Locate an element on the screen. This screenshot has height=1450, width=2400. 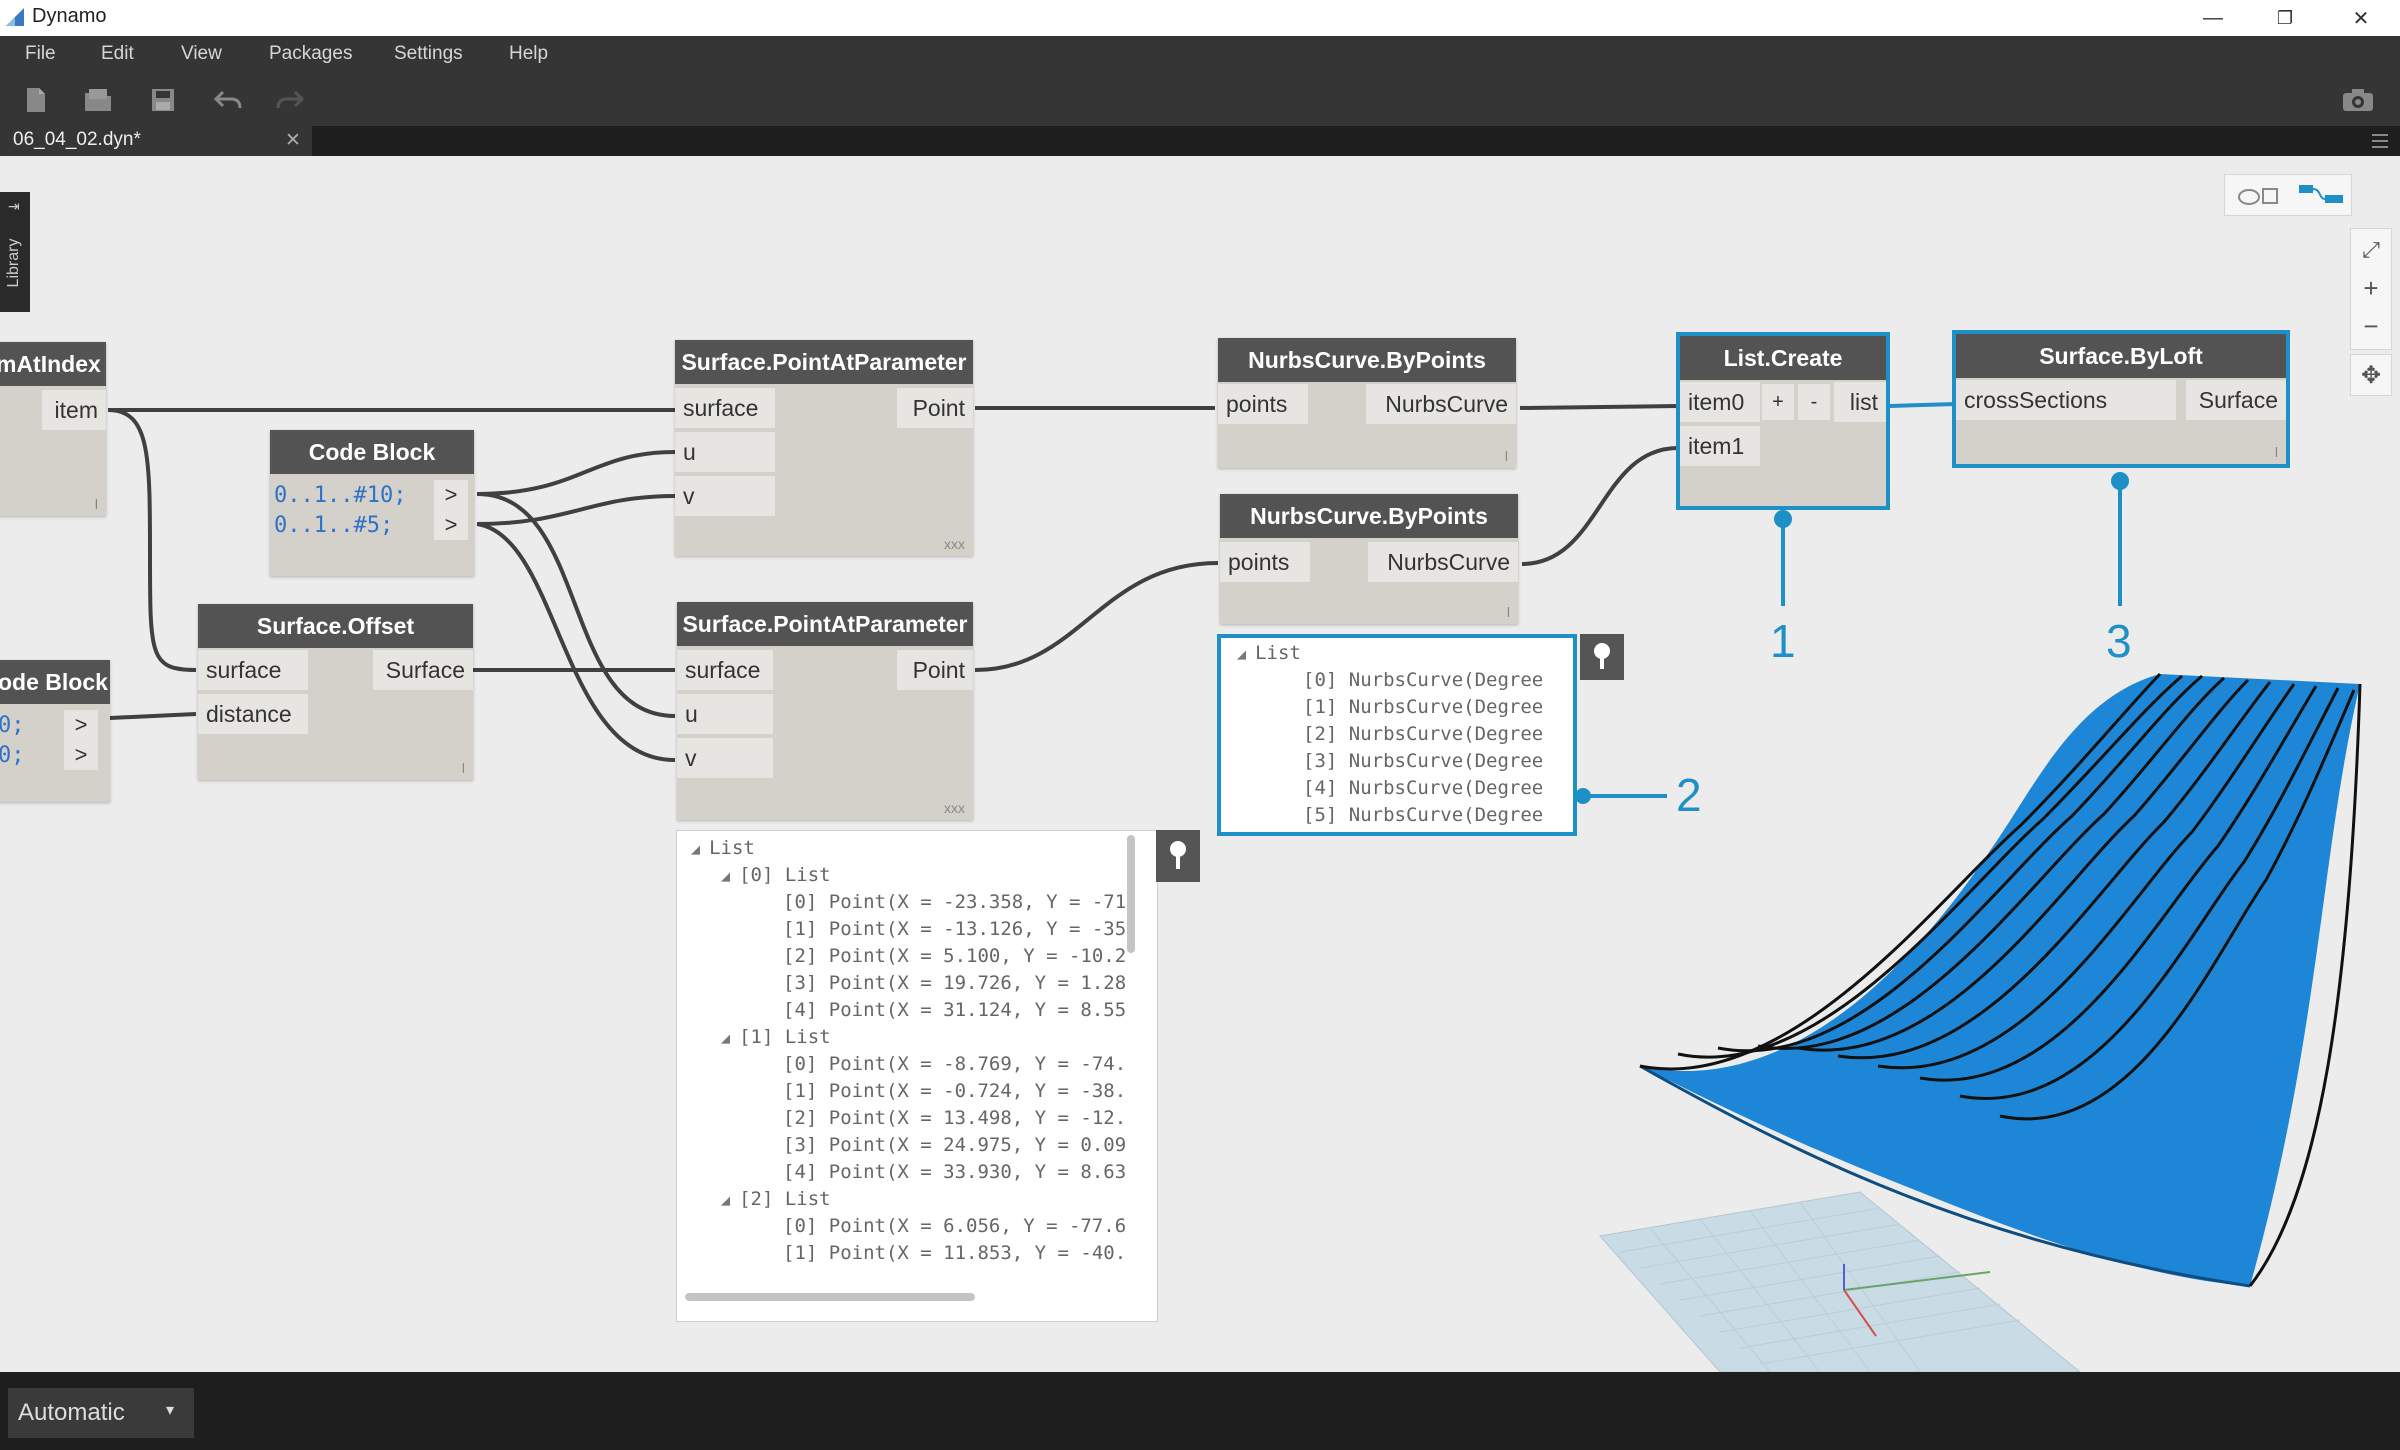
zoom-controls: ⤢ + − is located at coordinates (2371, 289).